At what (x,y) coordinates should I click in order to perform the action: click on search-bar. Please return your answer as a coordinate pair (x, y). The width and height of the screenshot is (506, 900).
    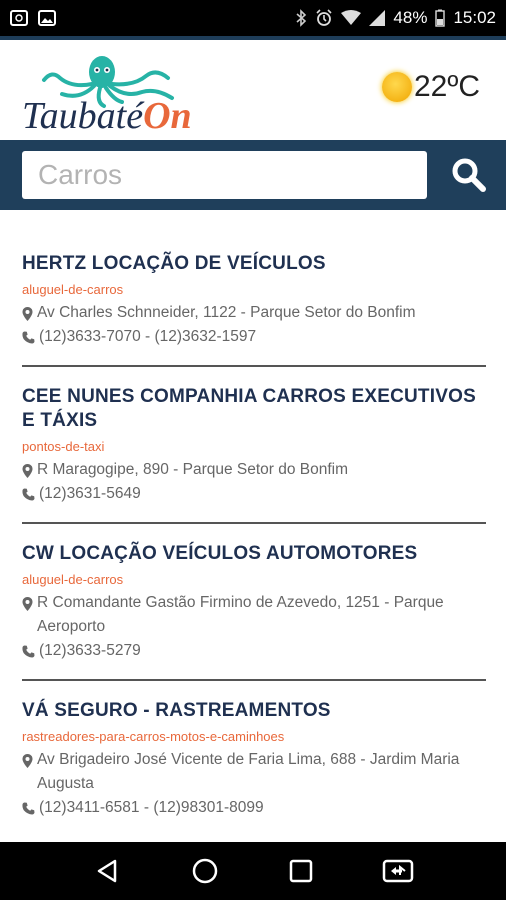
    Looking at the image, I should click on (253, 175).